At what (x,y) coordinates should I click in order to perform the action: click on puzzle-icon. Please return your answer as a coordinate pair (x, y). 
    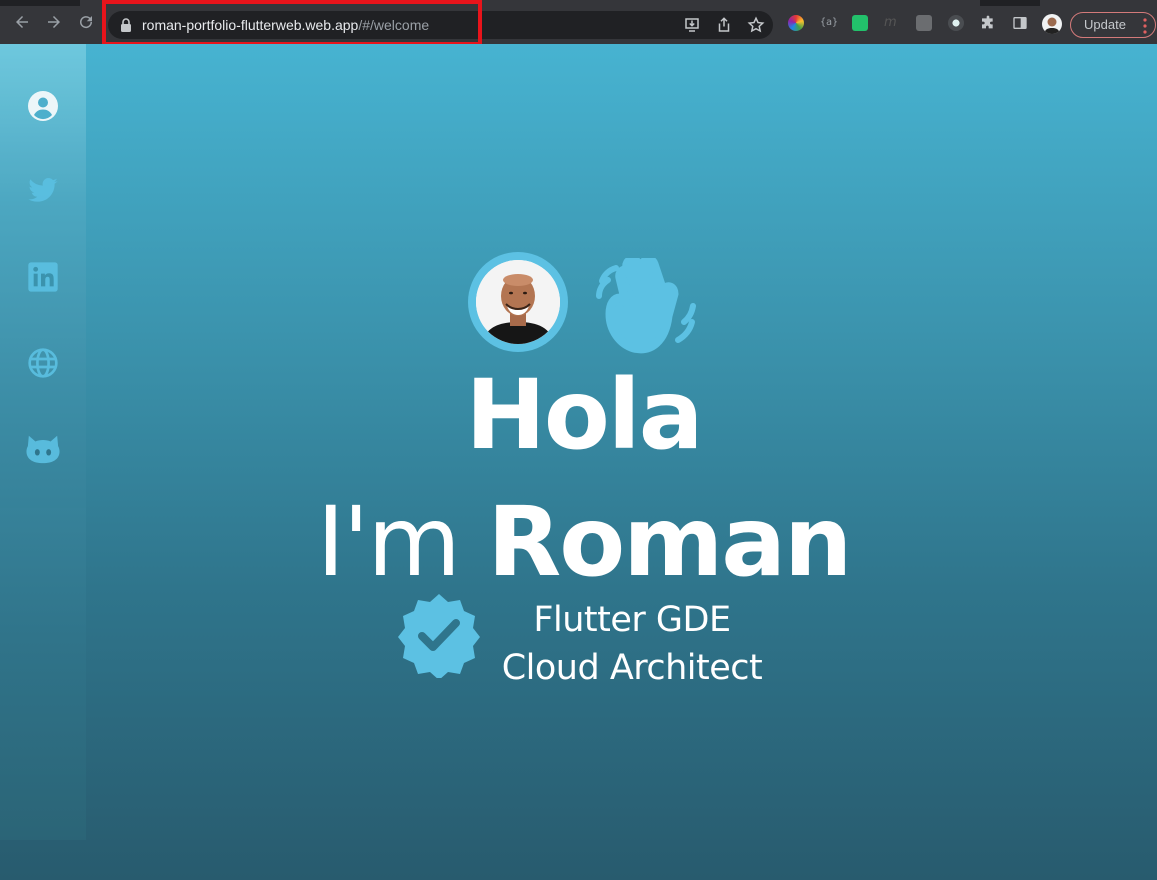
    Looking at the image, I should click on (988, 23).